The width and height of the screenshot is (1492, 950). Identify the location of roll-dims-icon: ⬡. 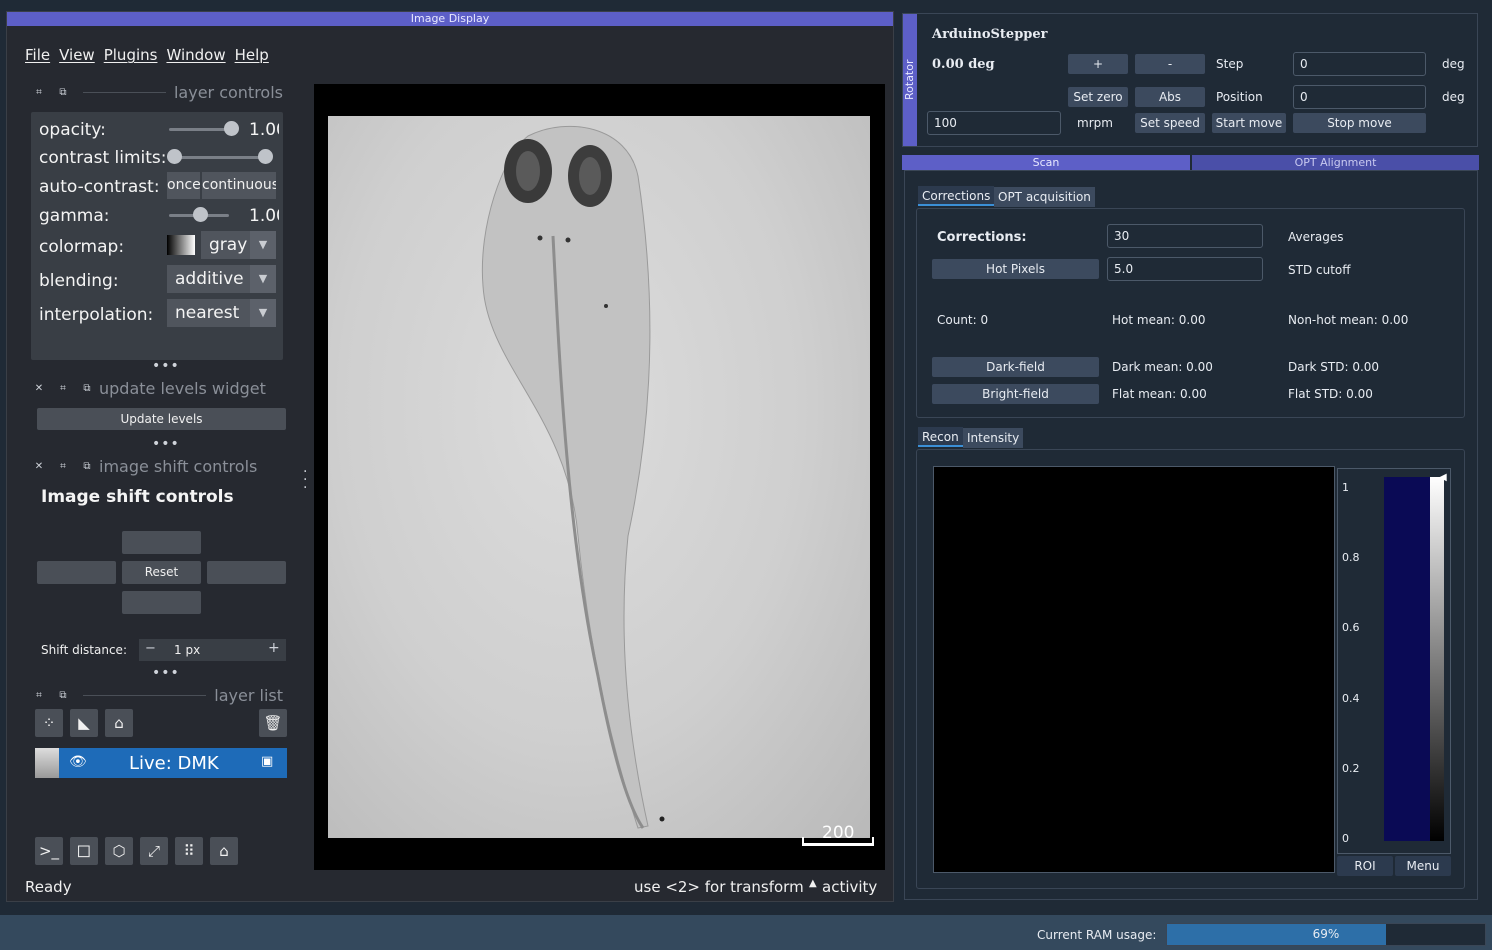
(119, 851).